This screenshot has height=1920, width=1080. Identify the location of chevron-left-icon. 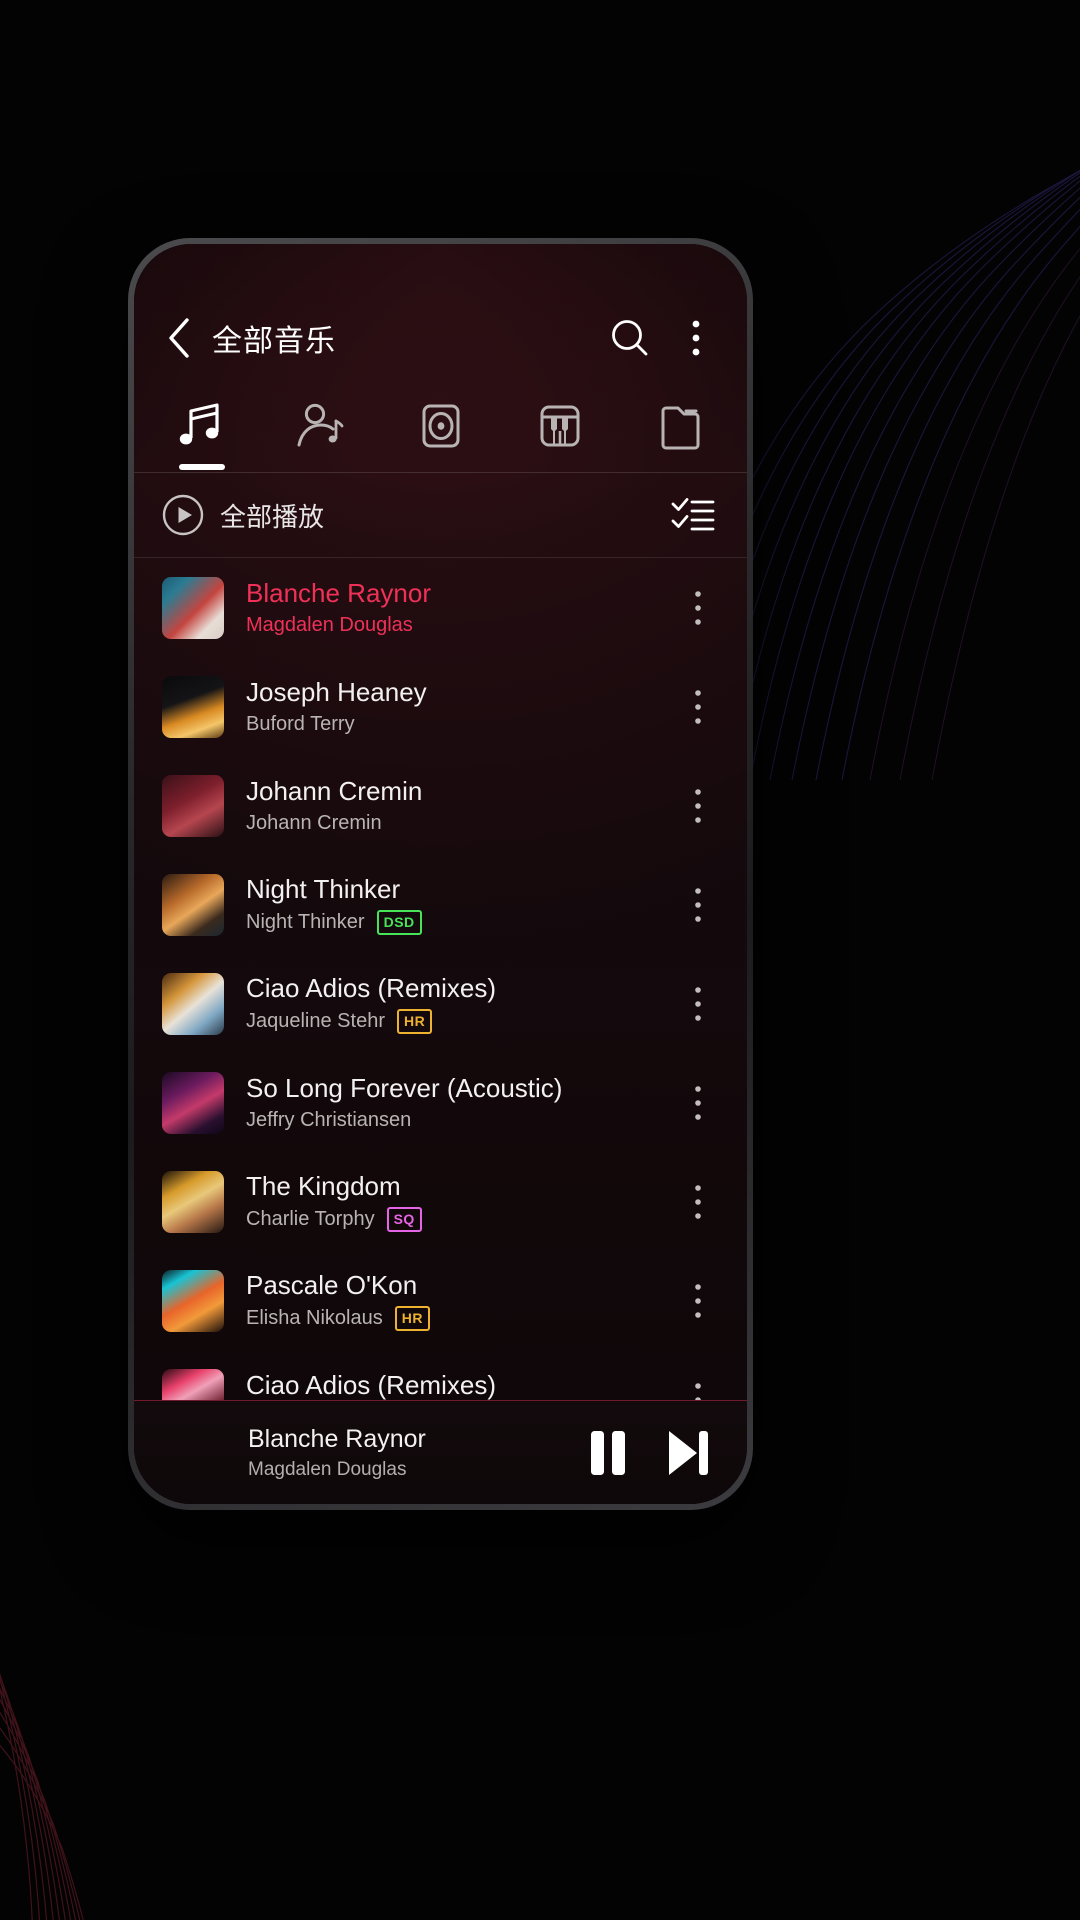
(179, 338).